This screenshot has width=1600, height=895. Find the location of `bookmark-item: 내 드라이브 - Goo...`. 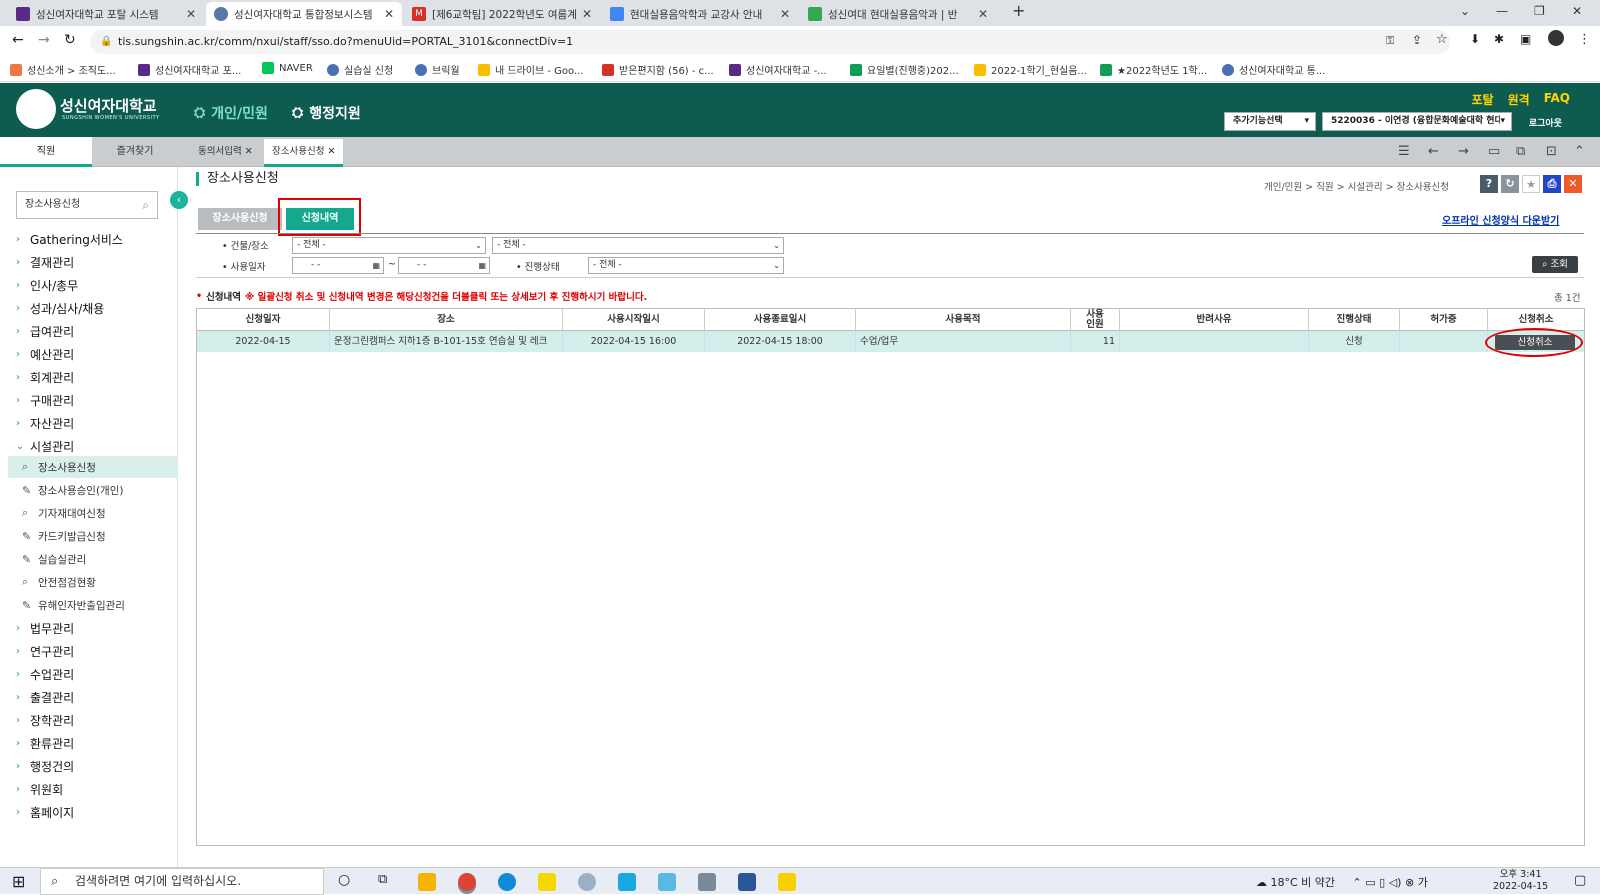

bookmark-item: 내 드라이브 - Goo... is located at coordinates (531, 69).